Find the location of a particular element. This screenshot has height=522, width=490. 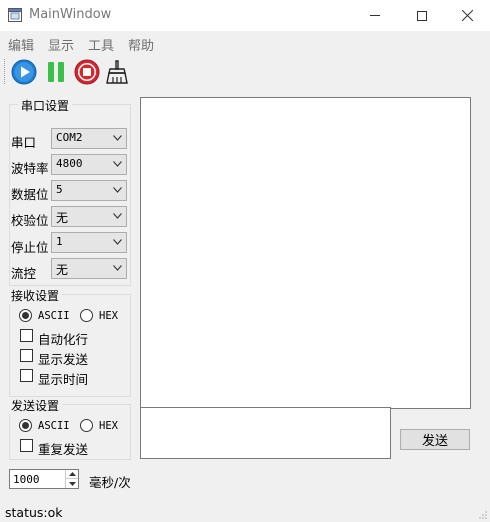

repeat-send-checkbox is located at coordinates (26, 445).